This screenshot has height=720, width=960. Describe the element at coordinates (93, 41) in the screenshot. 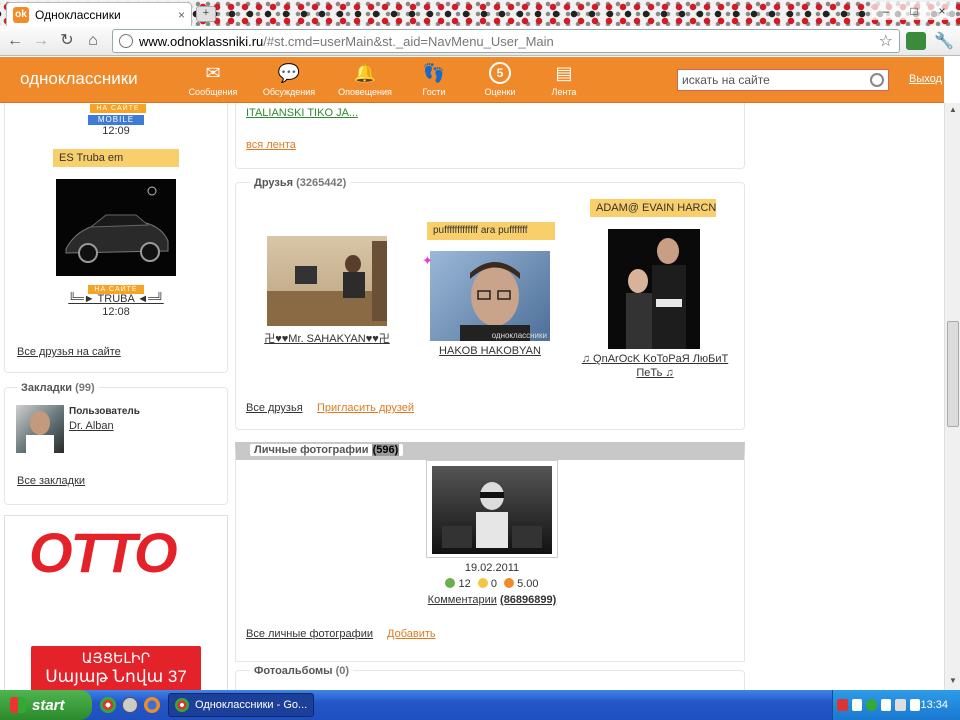

I see `home-icon: ⌂` at that location.